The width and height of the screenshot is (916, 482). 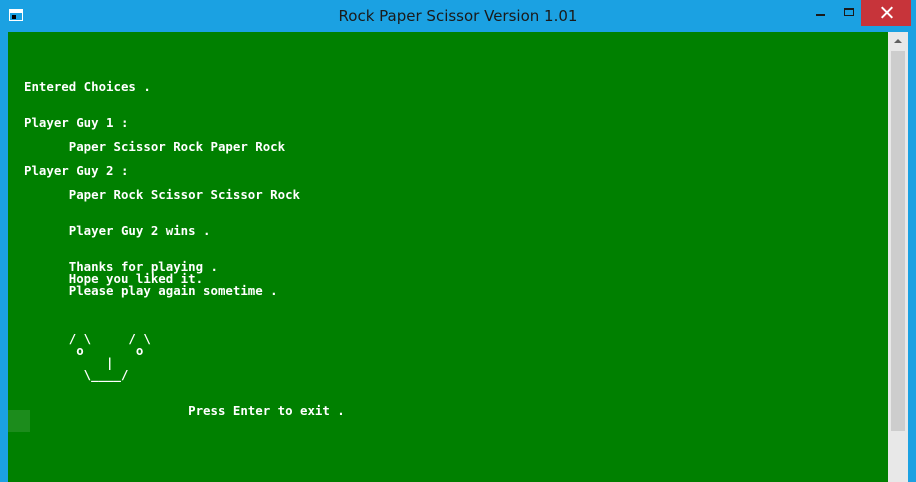 I want to click on console-line: Please play again sometime ., so click(x=151, y=290).